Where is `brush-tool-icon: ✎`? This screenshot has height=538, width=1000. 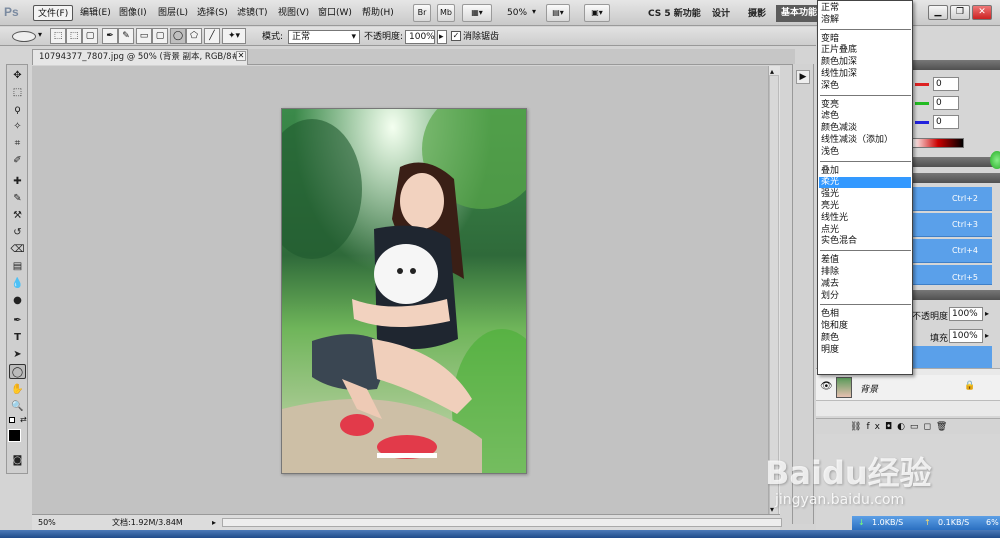
brush-tool-icon: ✎ is located at coordinates (17, 198).